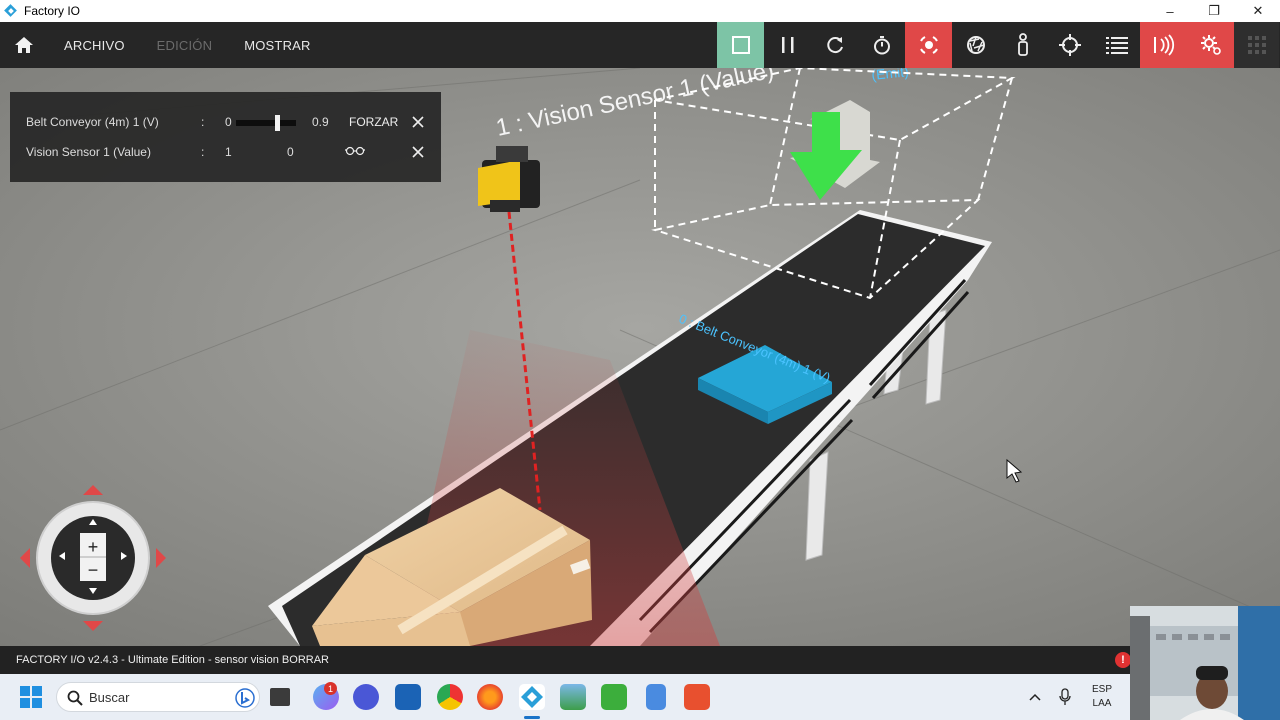 Image resolution: width=1280 pixels, height=720 pixels. I want to click on aperture-icon, so click(975, 45).